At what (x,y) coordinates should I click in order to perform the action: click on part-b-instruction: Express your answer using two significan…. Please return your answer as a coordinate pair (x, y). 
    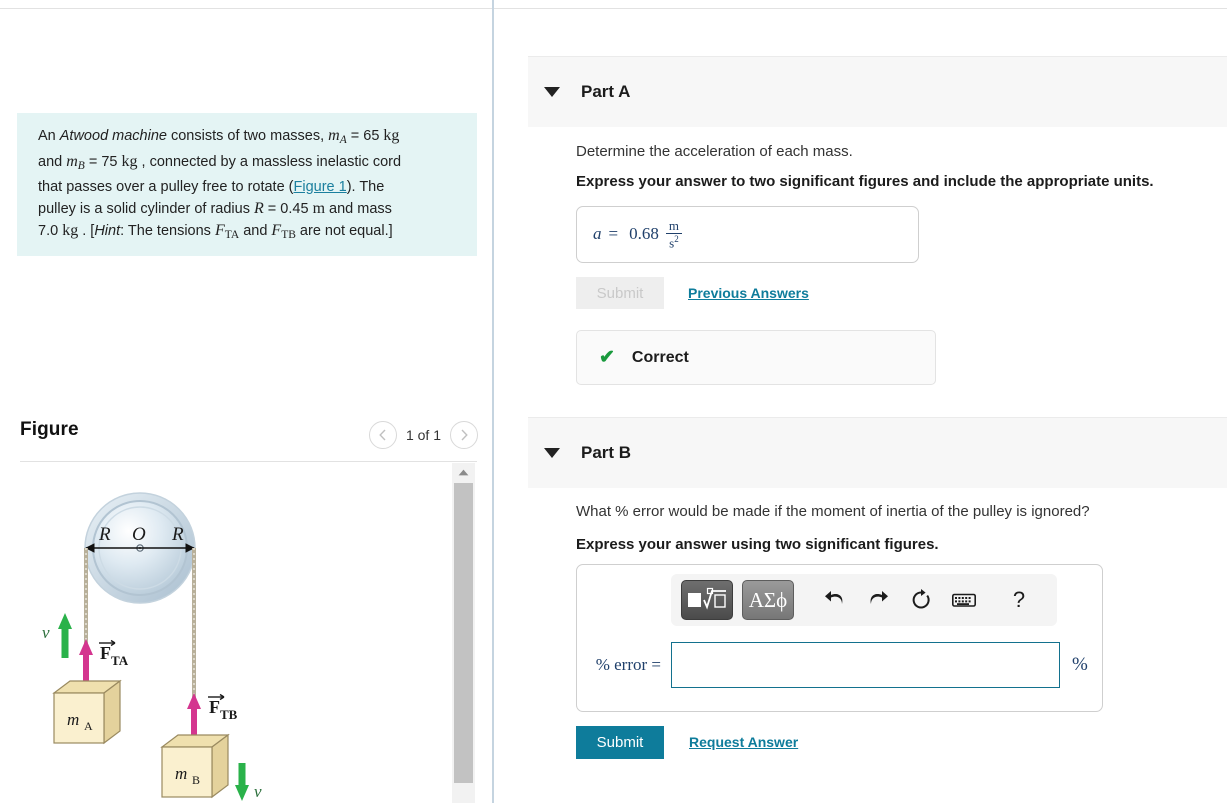
    Looking at the image, I should click on (757, 544).